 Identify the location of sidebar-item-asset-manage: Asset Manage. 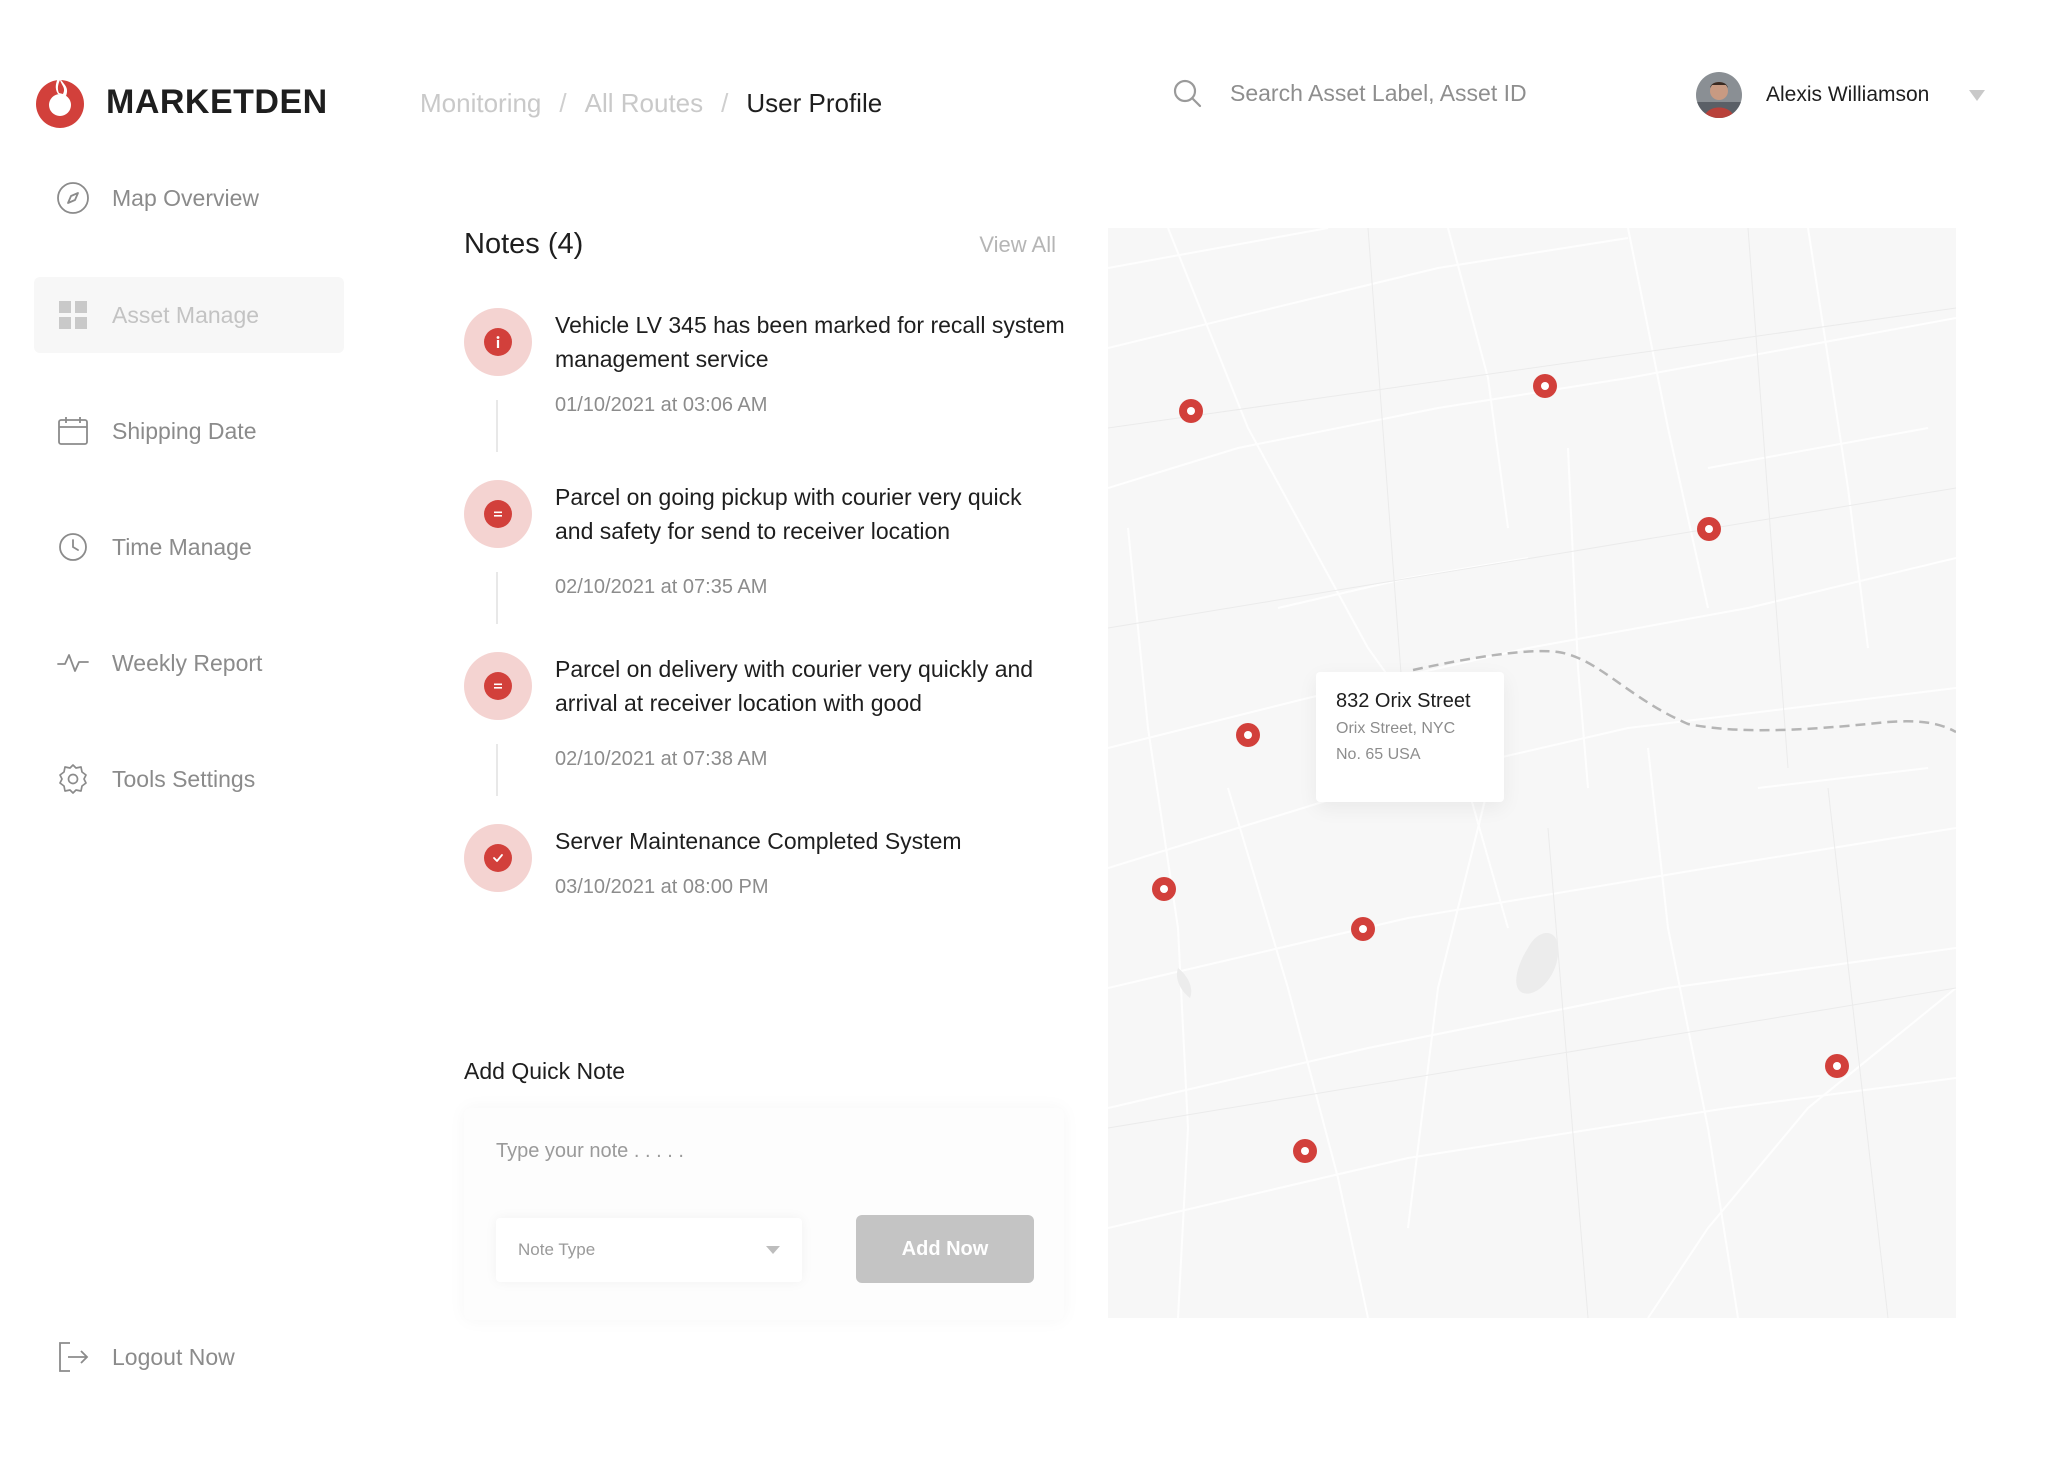
(189, 315).